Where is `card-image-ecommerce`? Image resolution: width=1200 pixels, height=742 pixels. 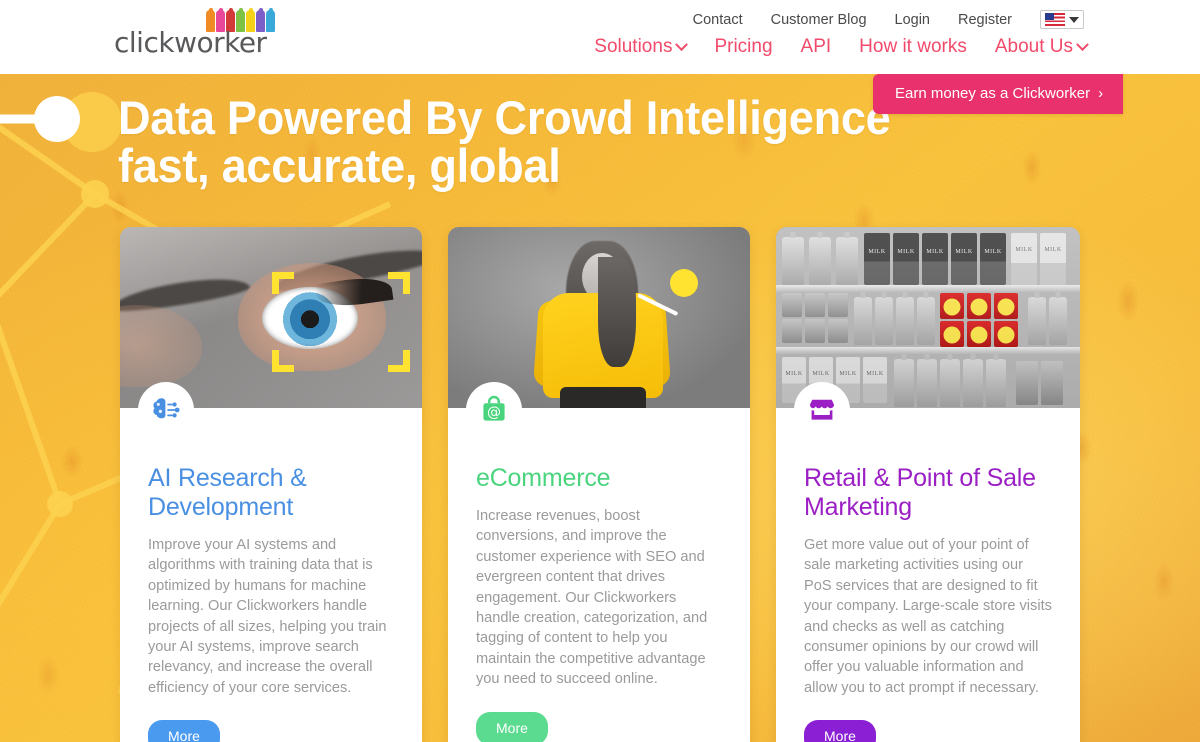 card-image-ecommerce is located at coordinates (599, 317).